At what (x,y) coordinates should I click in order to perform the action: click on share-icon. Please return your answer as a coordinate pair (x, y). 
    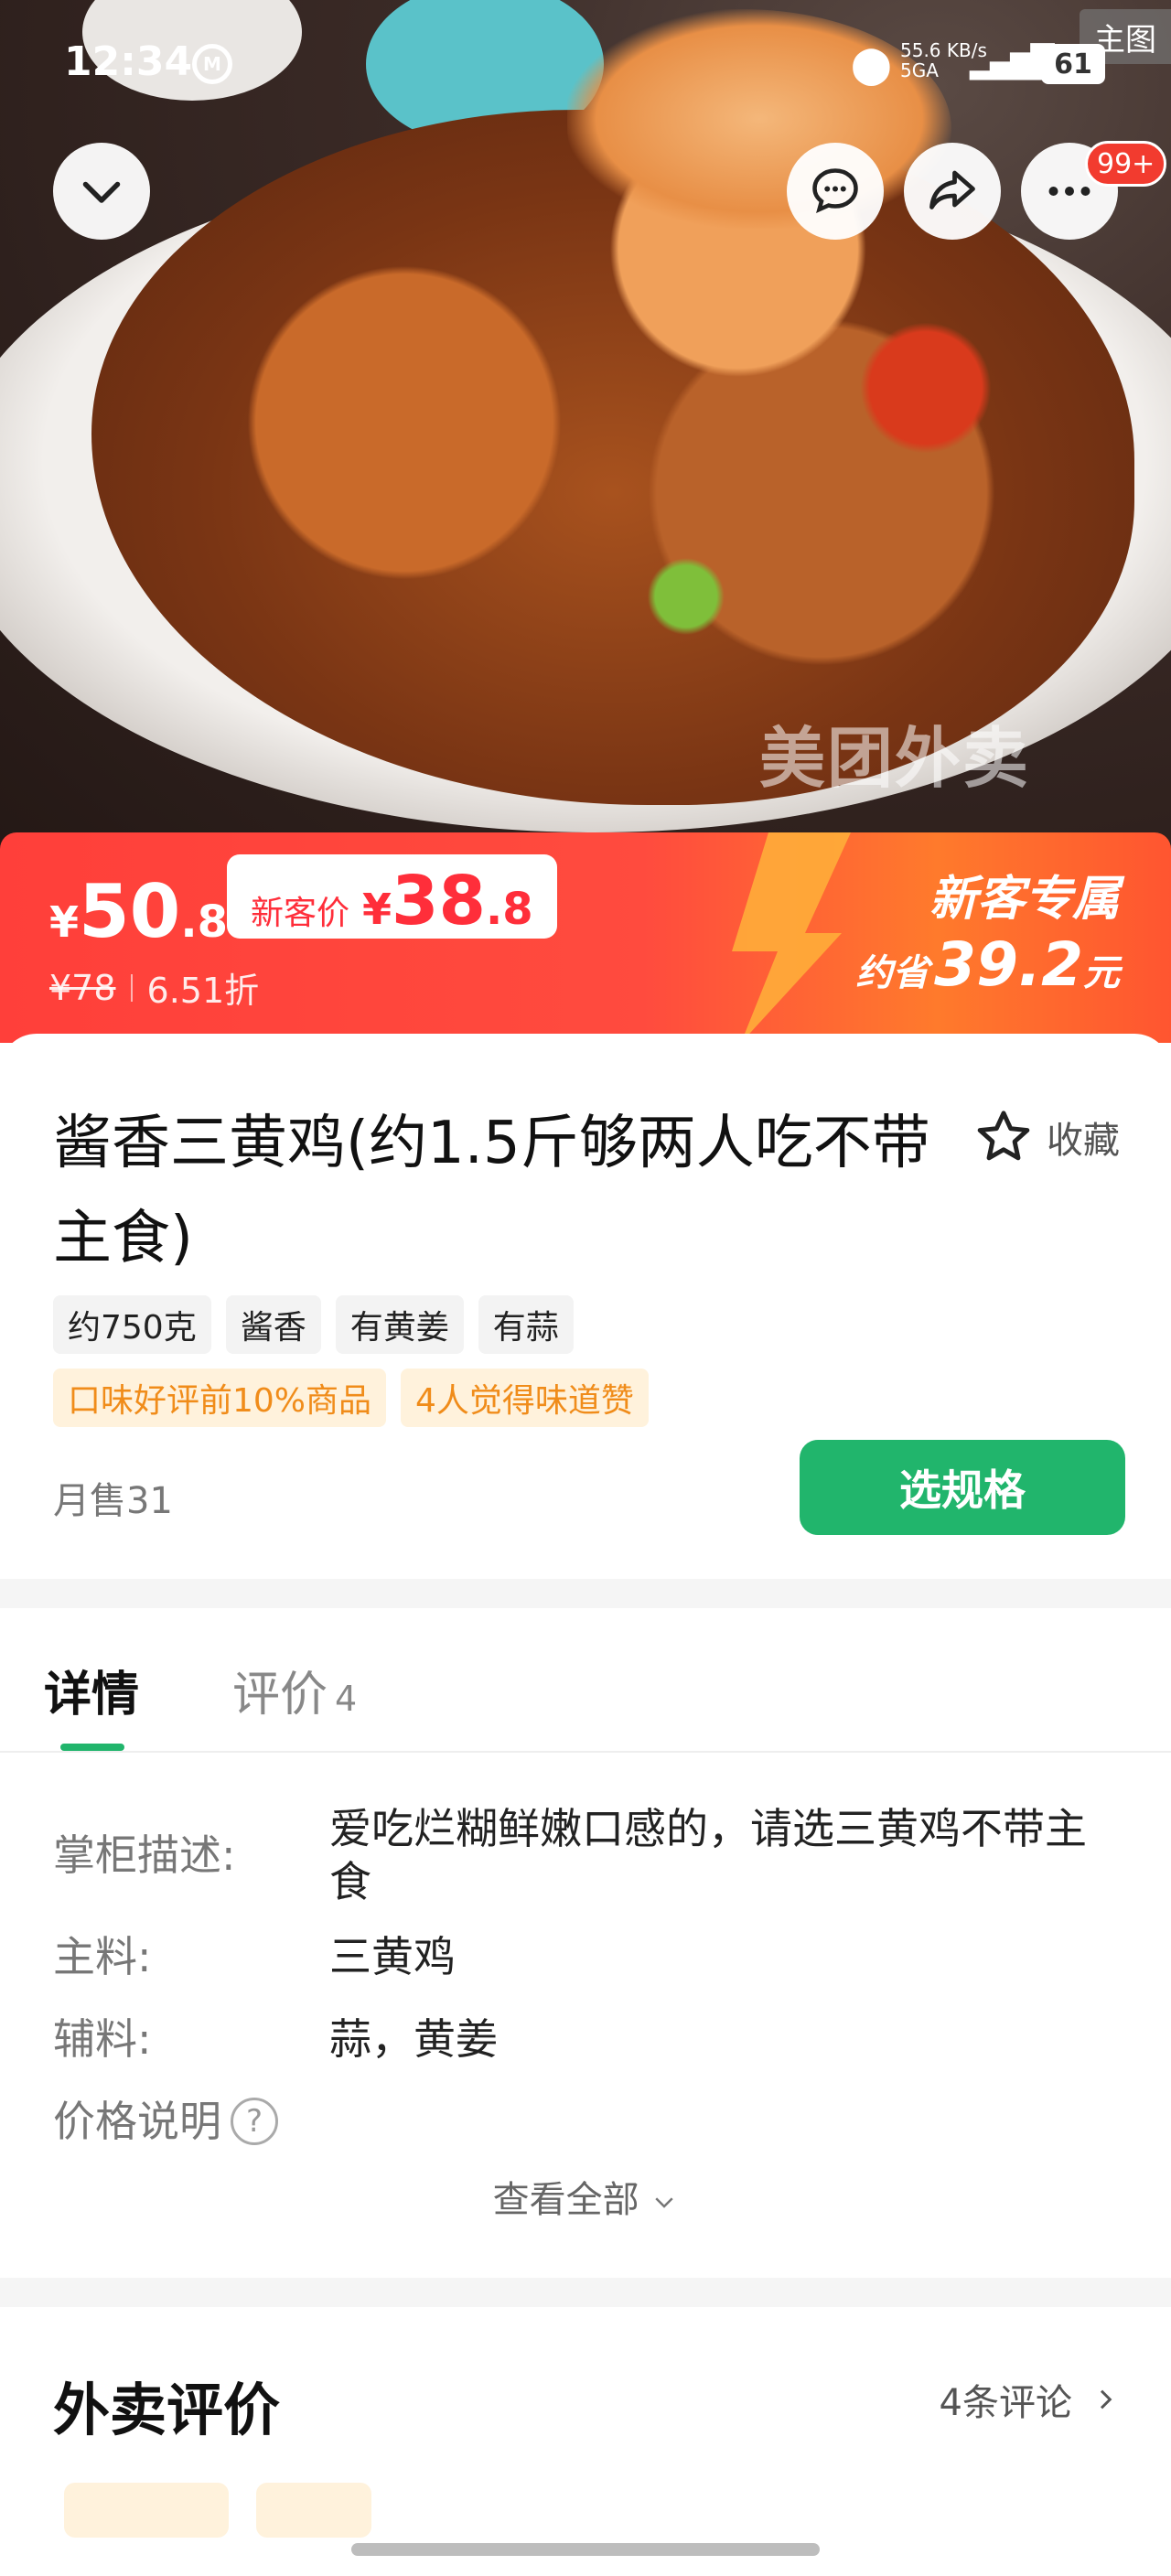
    Looking at the image, I should click on (952, 189).